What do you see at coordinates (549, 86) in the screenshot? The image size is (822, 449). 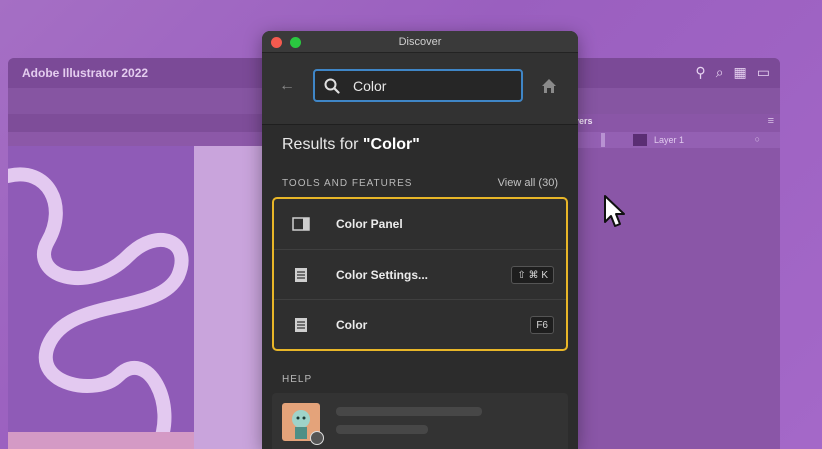 I see `home-icon` at bounding box center [549, 86].